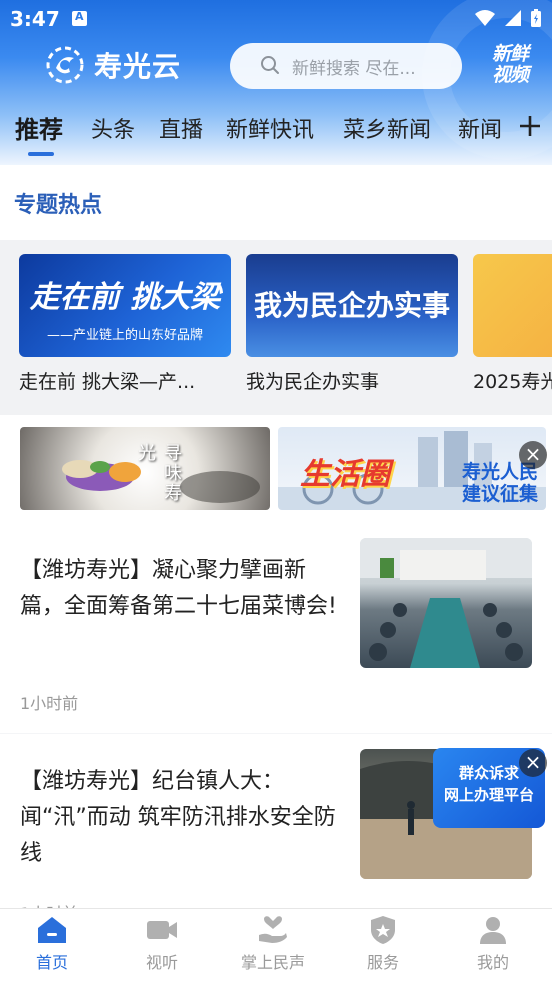 This screenshot has width=552, height=983. Describe the element at coordinates (273, 944) in the screenshot. I see `nav-public-voice: 掌上民声` at that location.